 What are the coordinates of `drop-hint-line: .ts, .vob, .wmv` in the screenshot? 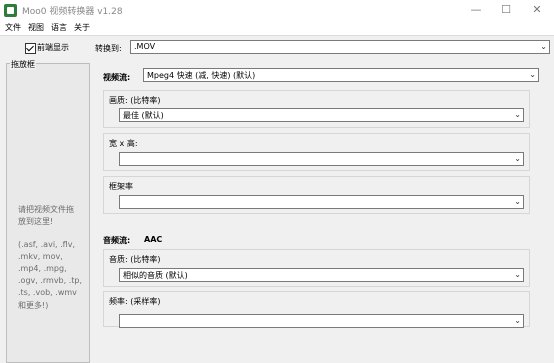 It's located at (47, 292).